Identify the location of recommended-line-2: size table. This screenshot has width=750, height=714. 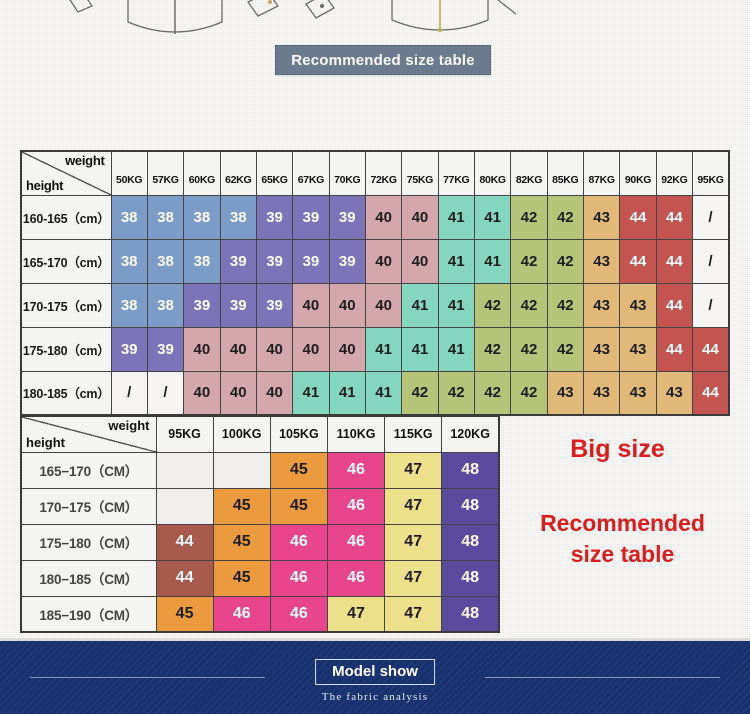
(622, 554).